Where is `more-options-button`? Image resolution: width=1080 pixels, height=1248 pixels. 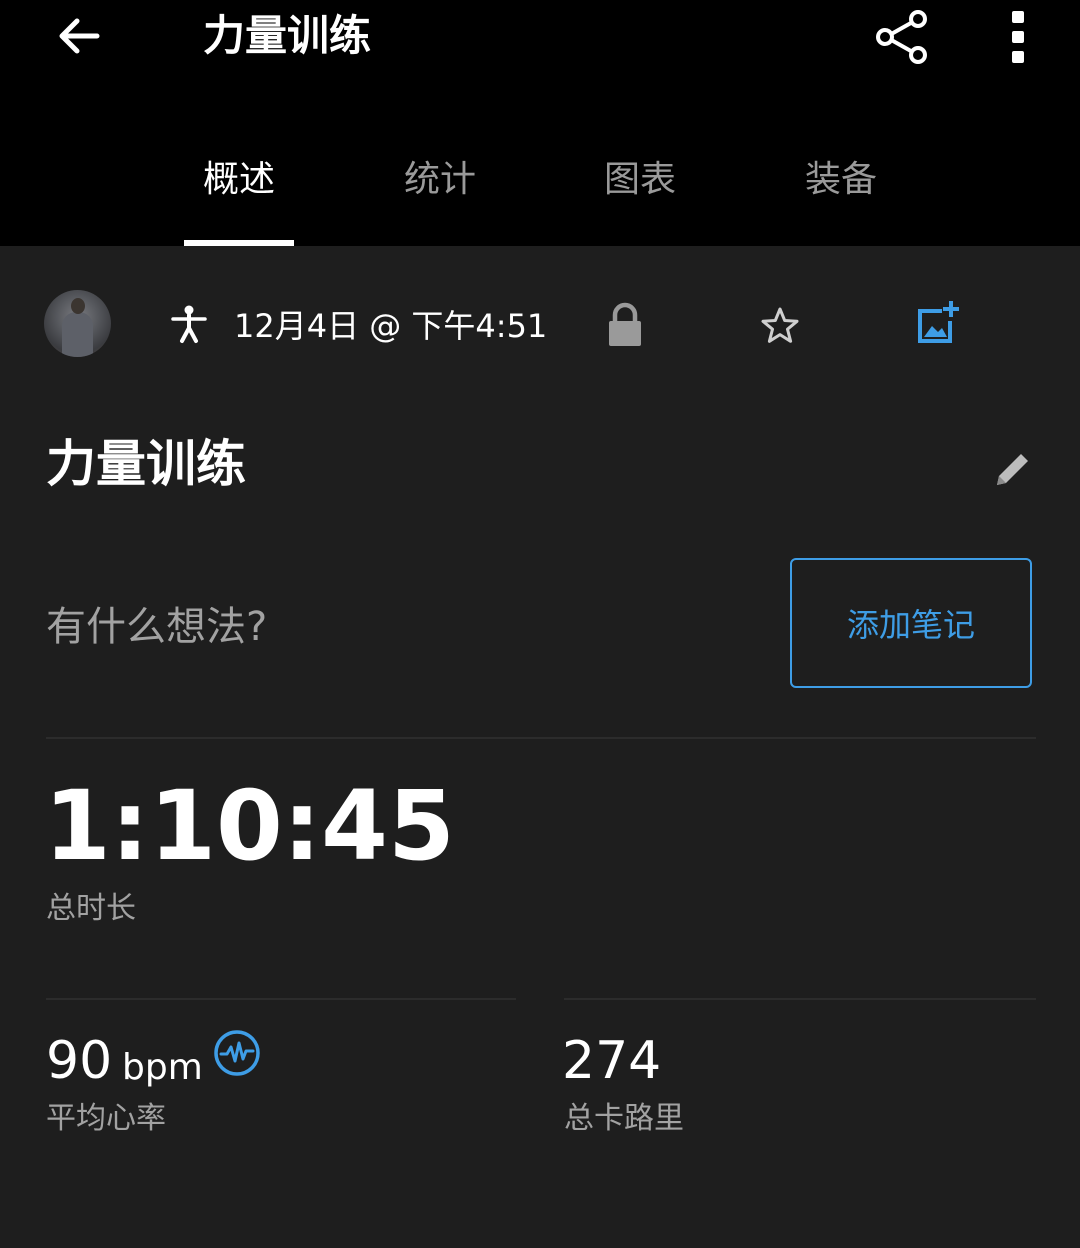
more-options-button is located at coordinates (1018, 37).